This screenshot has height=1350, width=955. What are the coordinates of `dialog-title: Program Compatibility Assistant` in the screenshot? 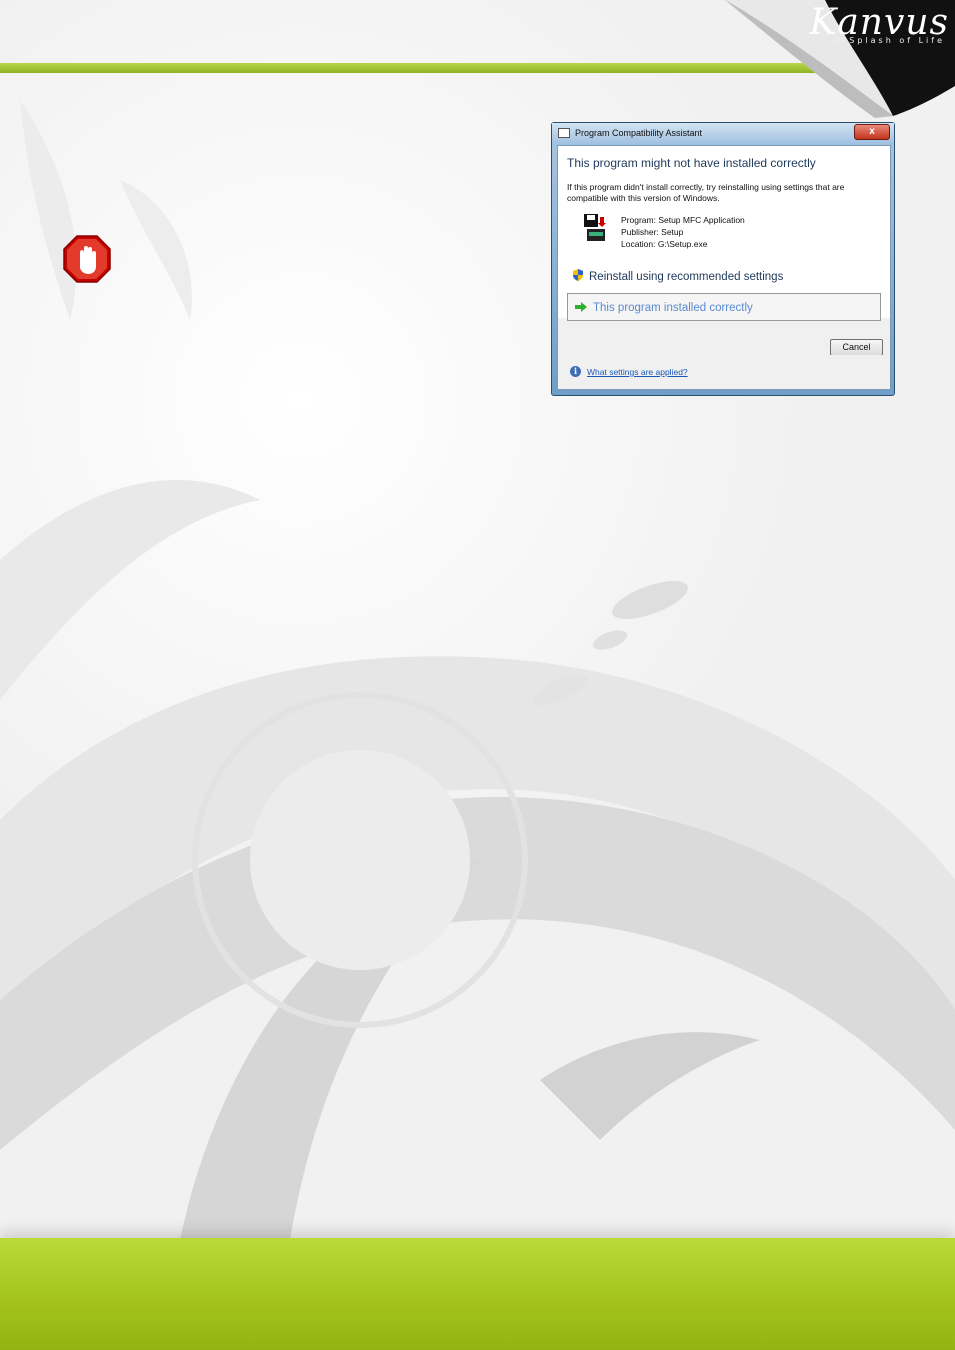 It's located at (639, 133).